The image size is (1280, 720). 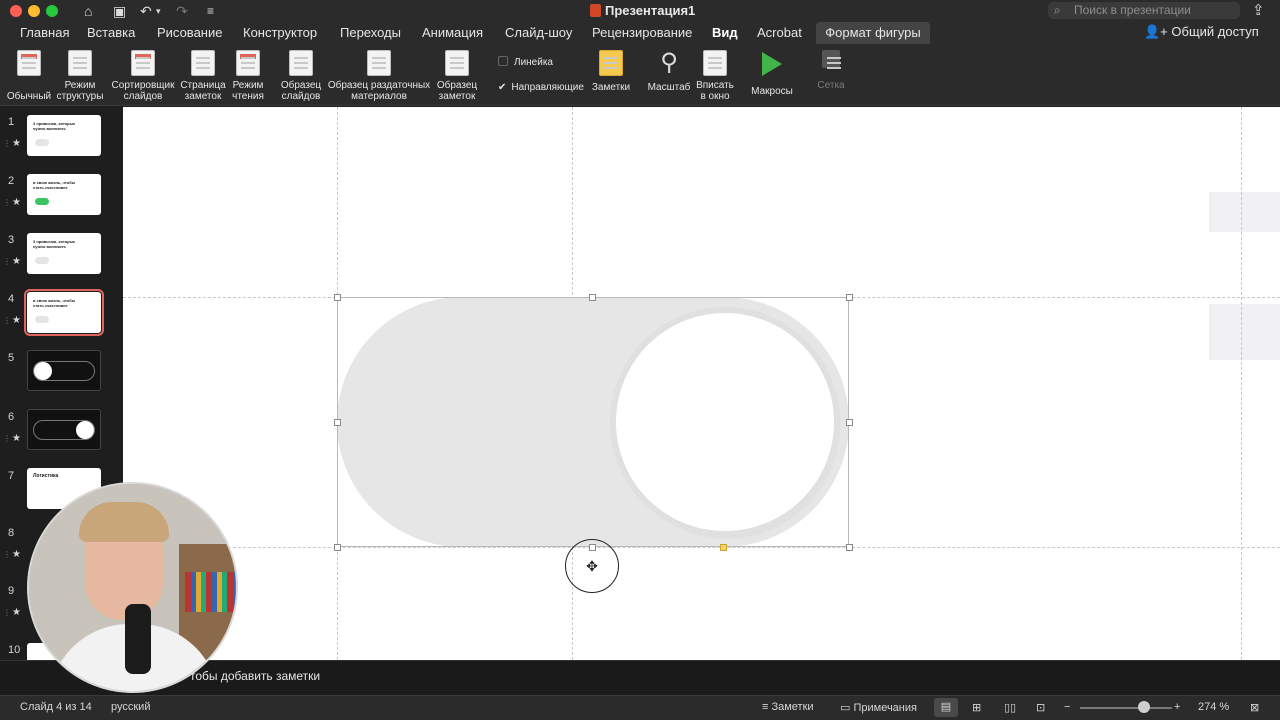 I want to click on horizontal-guide, so click(x=701, y=547).